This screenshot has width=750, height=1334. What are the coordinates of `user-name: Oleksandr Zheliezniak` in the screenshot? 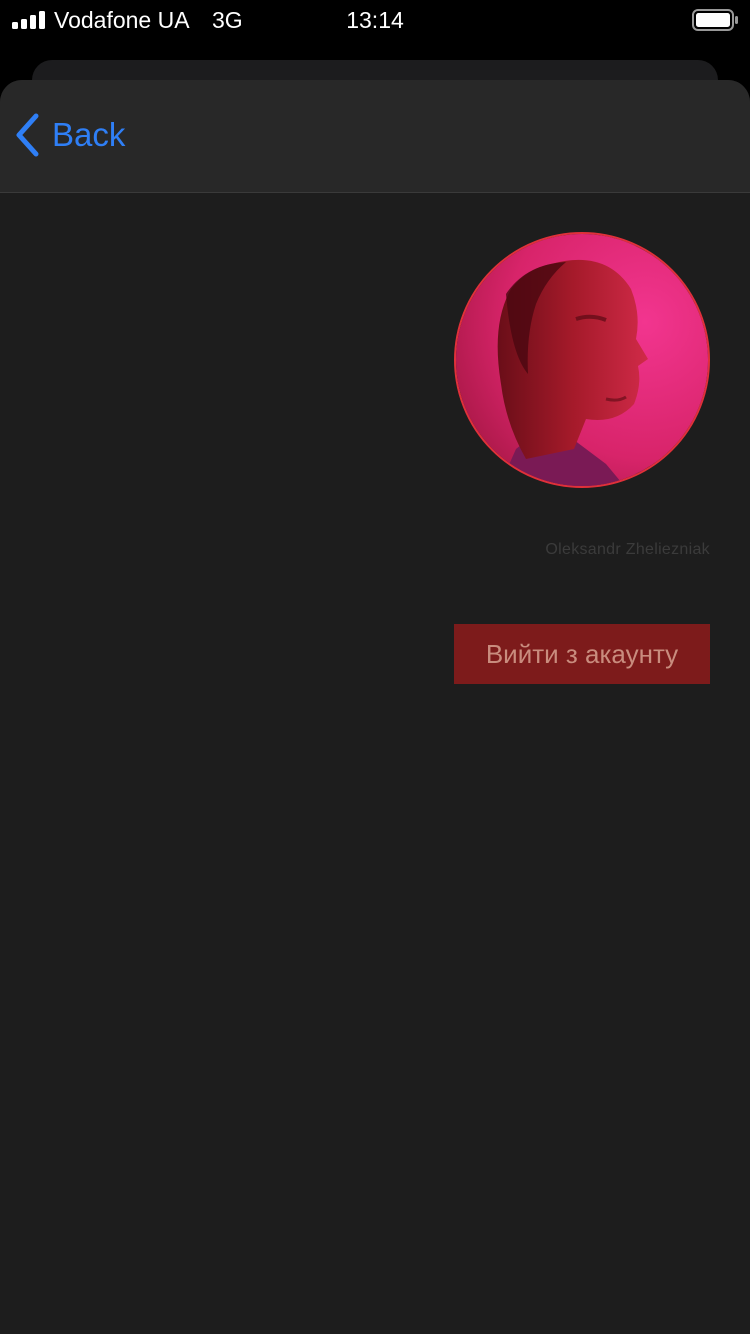 It's located at (627, 549).